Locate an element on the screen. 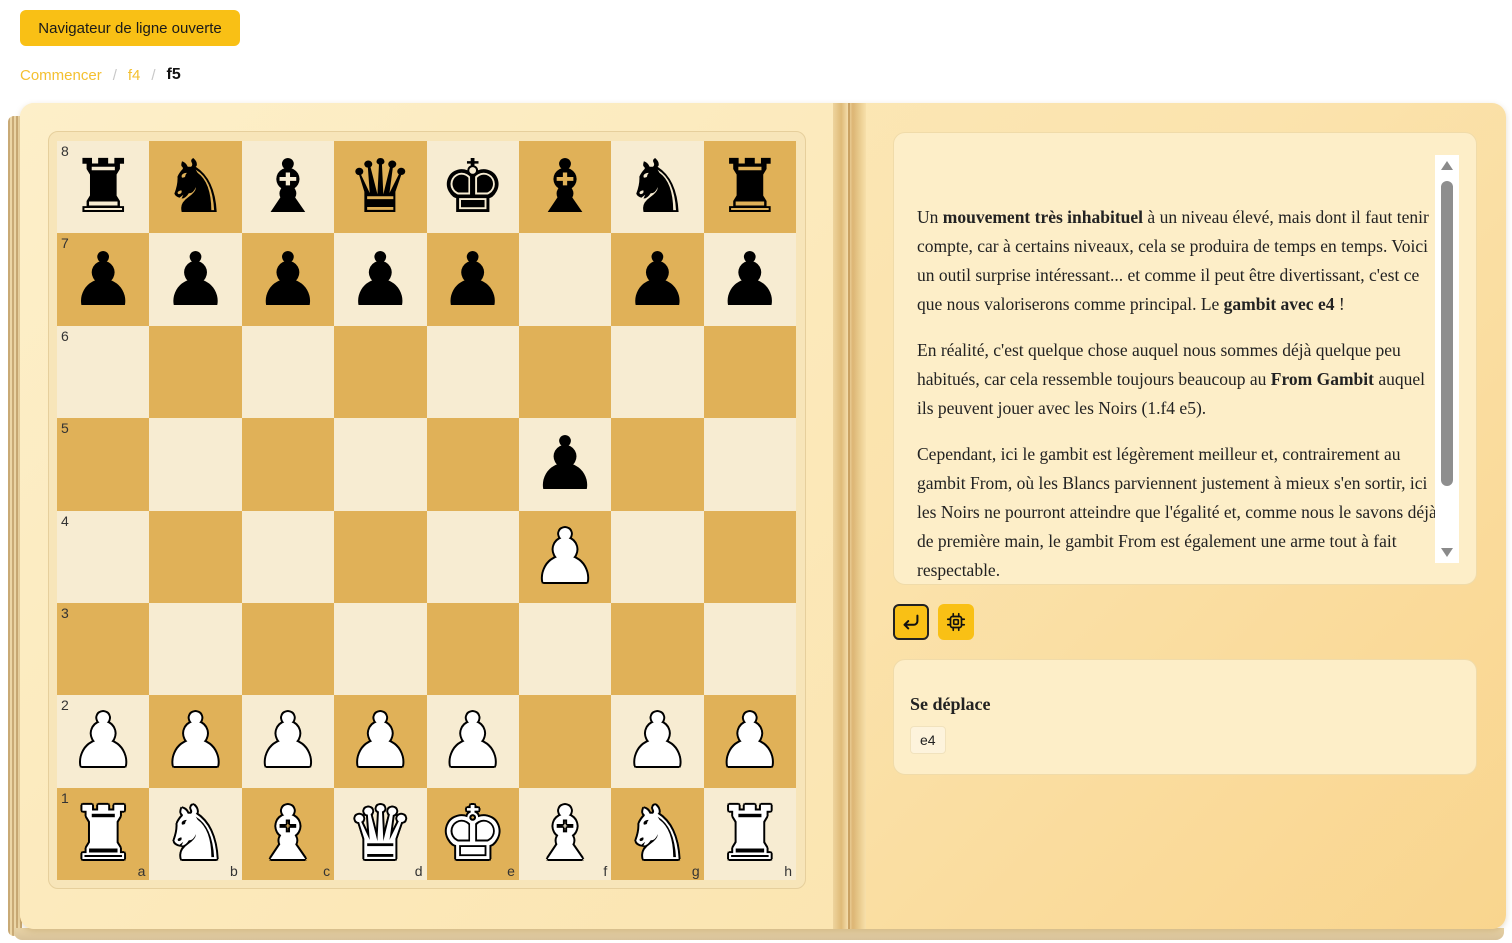  square-b8: ♞ is located at coordinates (195, 187).